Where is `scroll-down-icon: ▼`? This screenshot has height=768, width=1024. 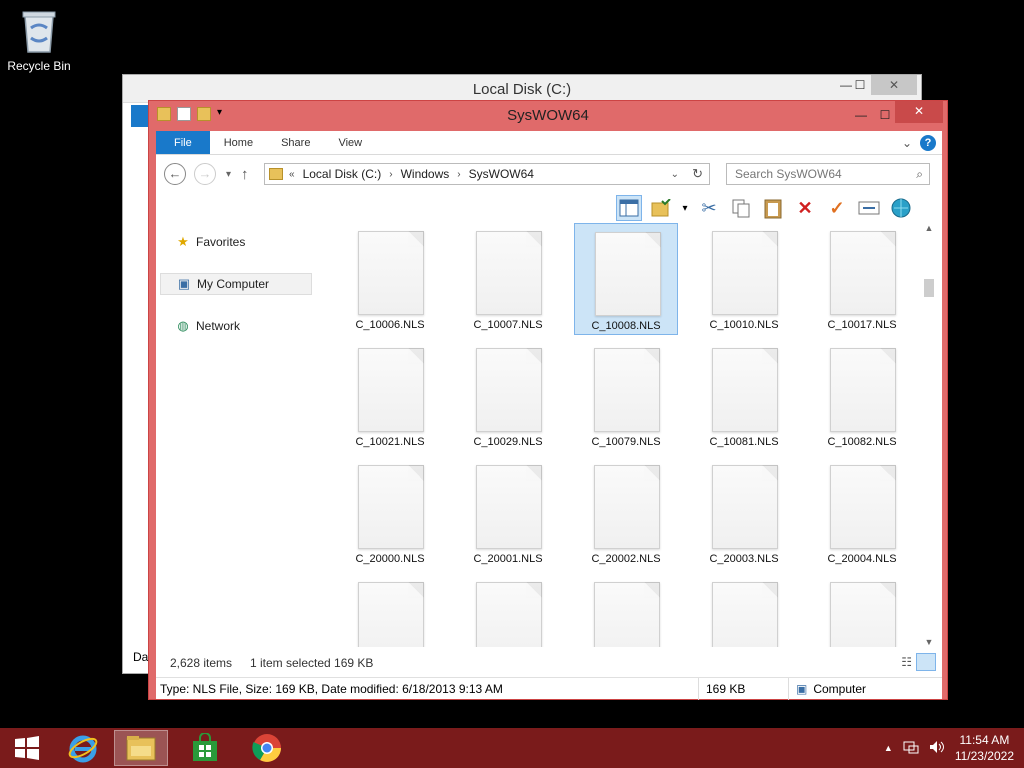 scroll-down-icon: ▼ is located at coordinates (929, 644).